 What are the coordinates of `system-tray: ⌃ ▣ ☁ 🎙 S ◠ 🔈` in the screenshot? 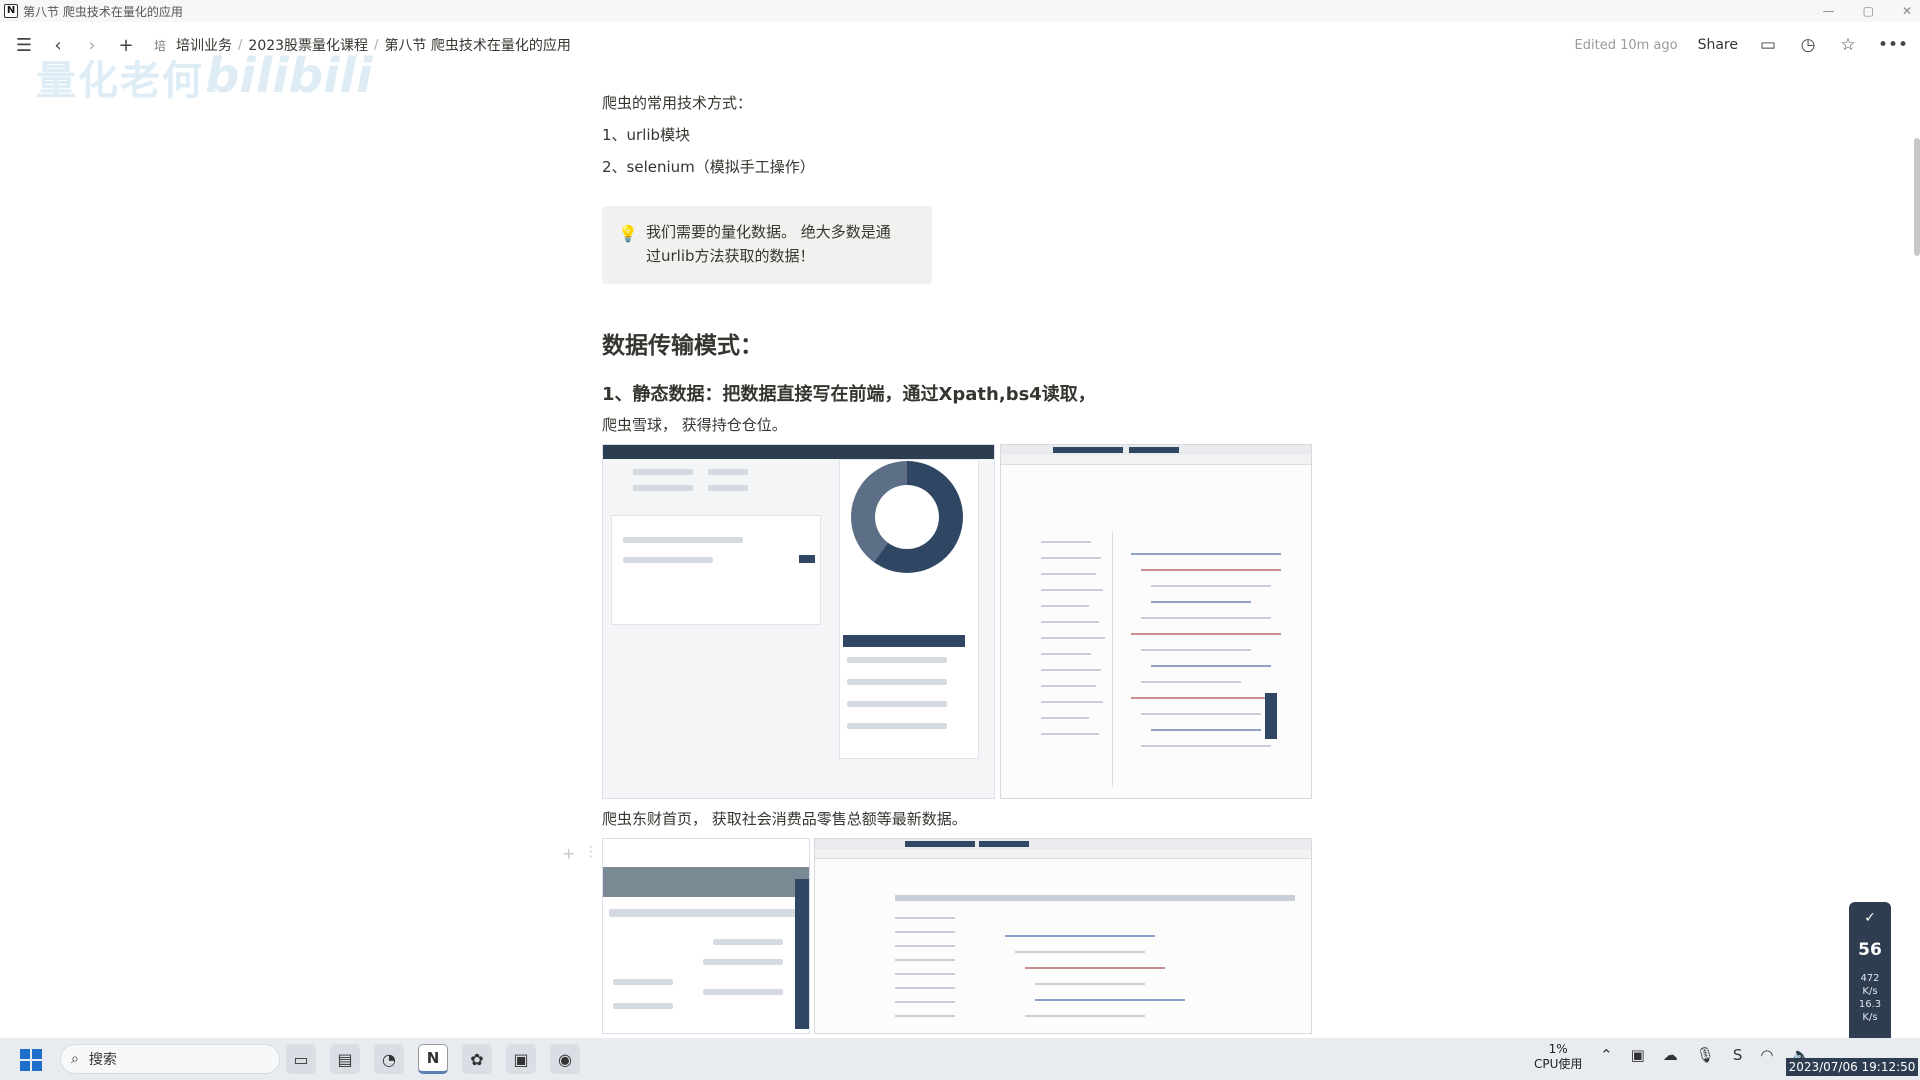 It's located at (1705, 1055).